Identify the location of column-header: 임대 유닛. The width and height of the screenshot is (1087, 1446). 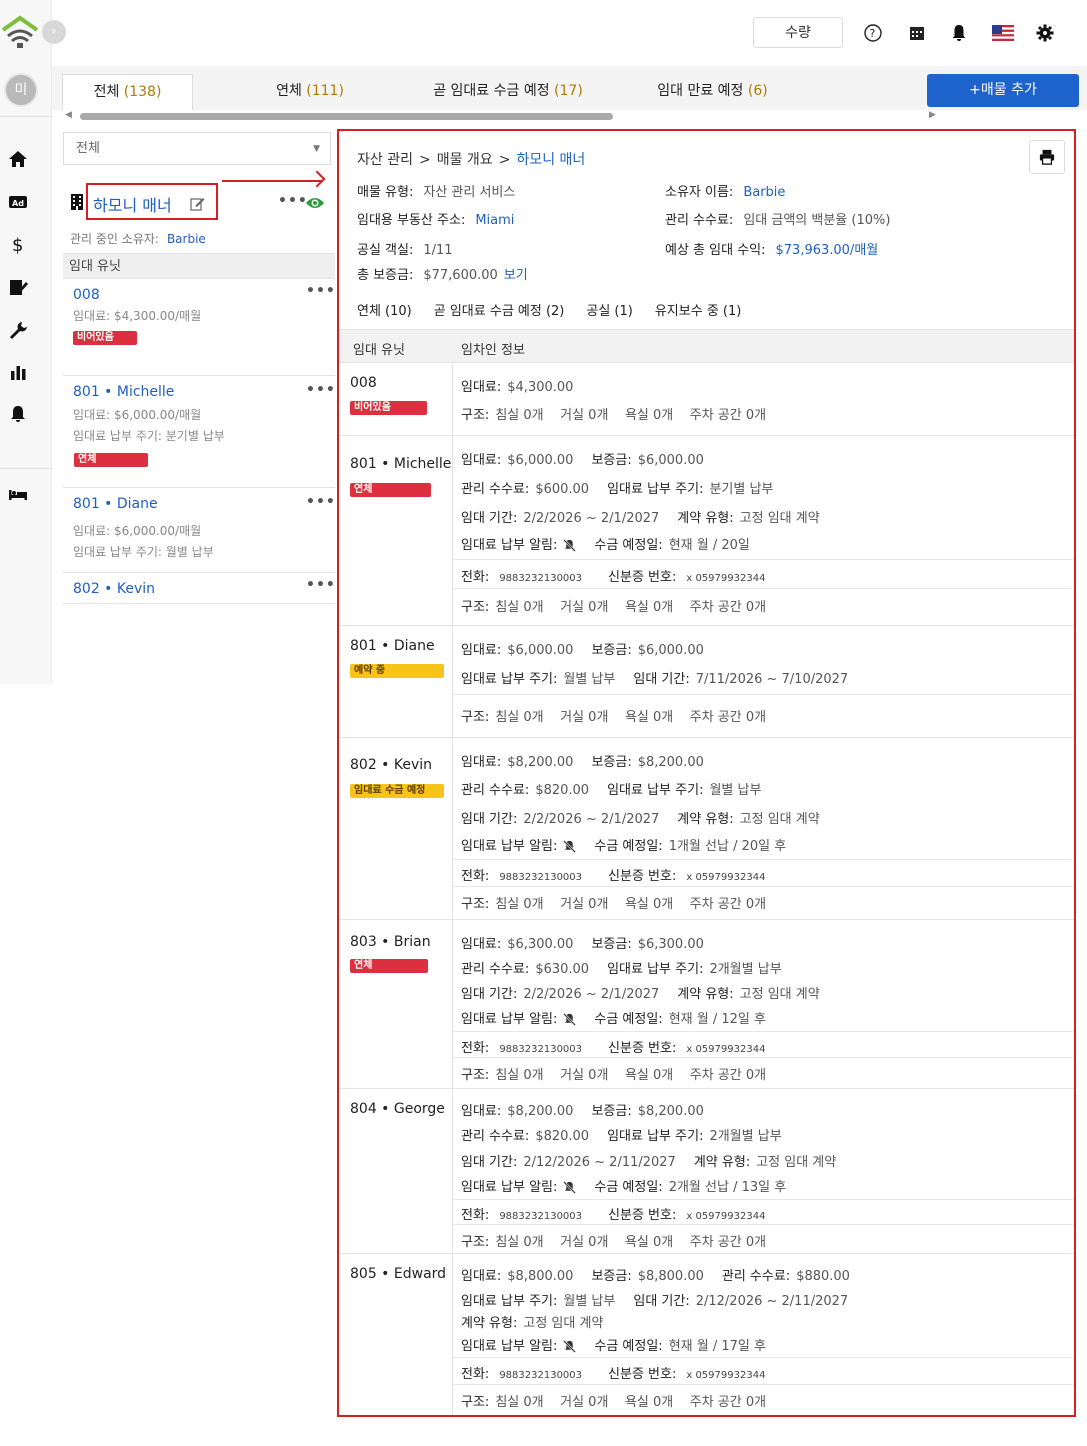
(379, 350).